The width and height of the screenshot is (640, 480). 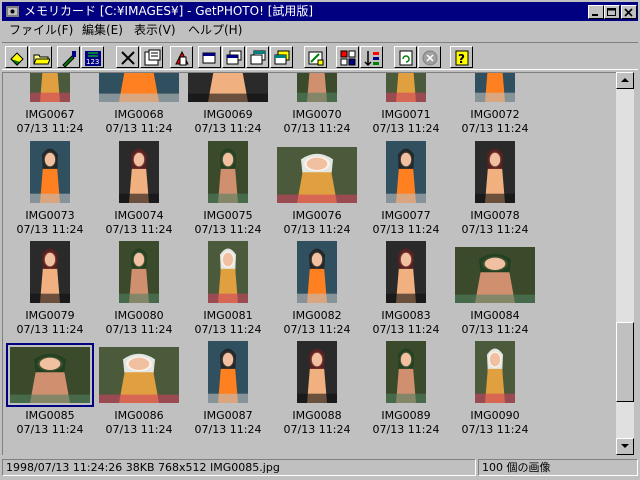 I want to click on thumbnail-cell: IMG0087 07/13 11:24, so click(x=228, y=389).